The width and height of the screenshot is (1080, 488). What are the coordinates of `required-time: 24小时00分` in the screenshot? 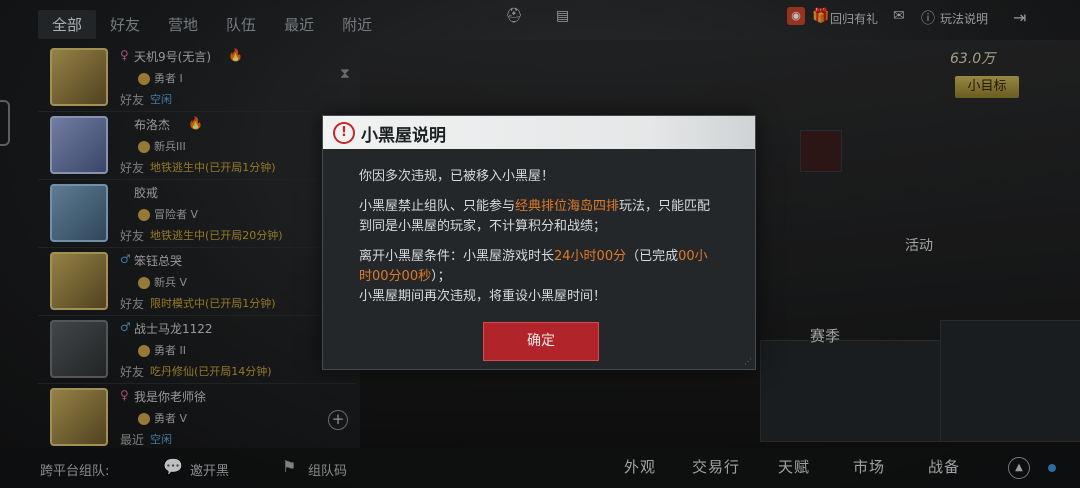 It's located at (590, 256).